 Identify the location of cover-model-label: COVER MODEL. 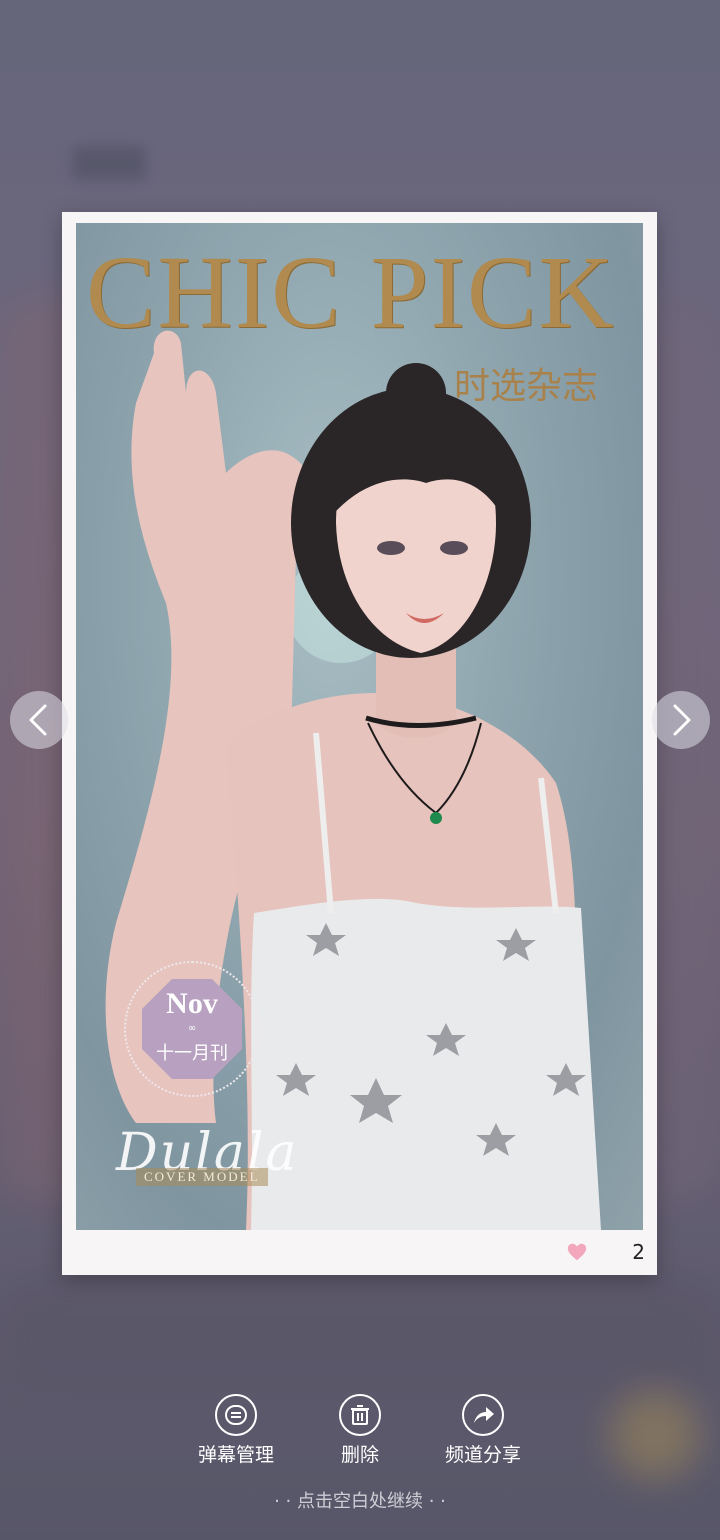
(202, 1177).